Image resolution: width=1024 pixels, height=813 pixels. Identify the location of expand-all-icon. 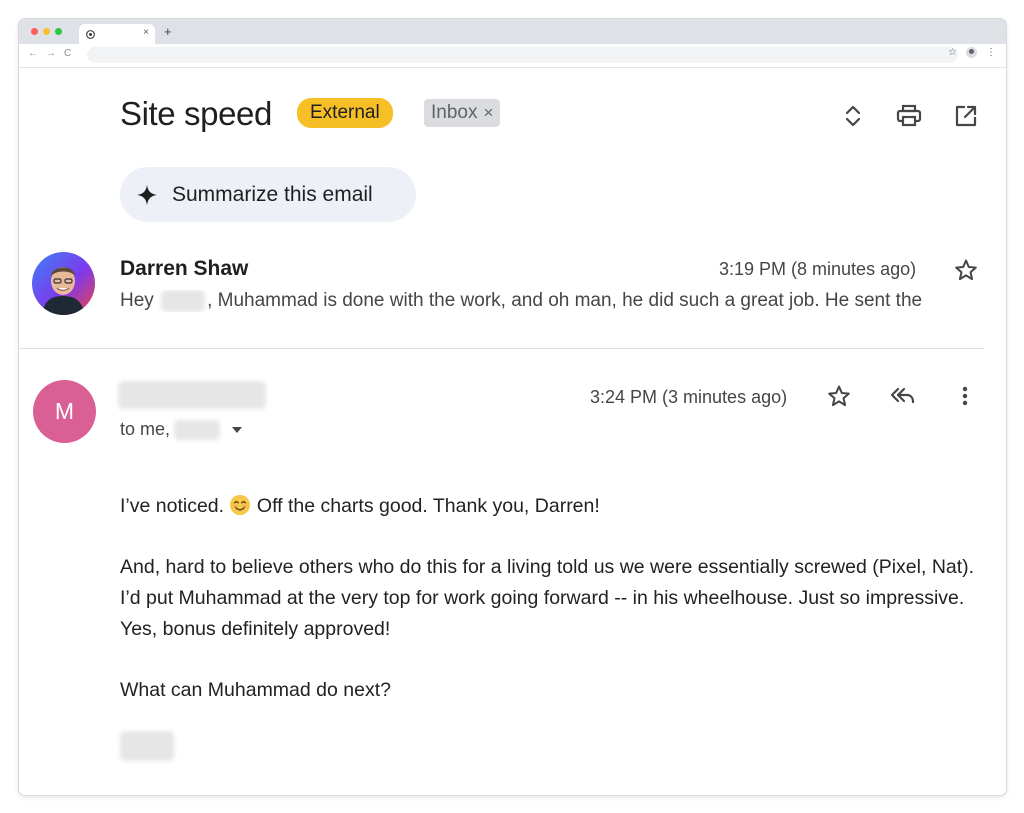
(853, 116).